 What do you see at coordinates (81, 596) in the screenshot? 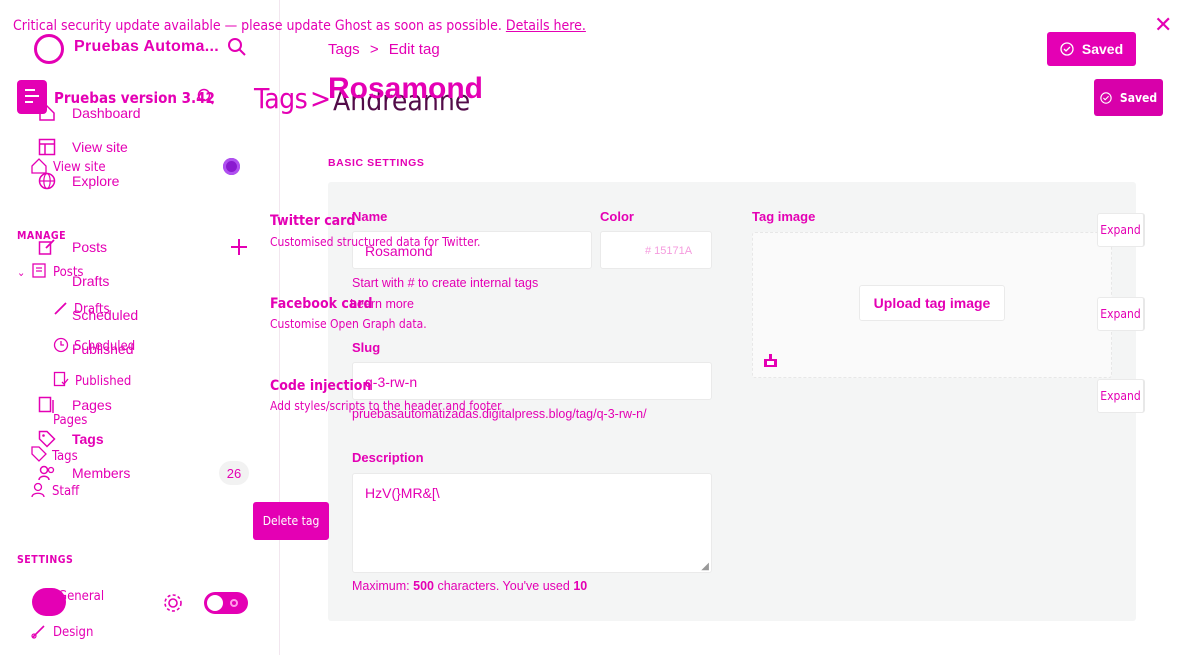
I see `nav-general: General` at bounding box center [81, 596].